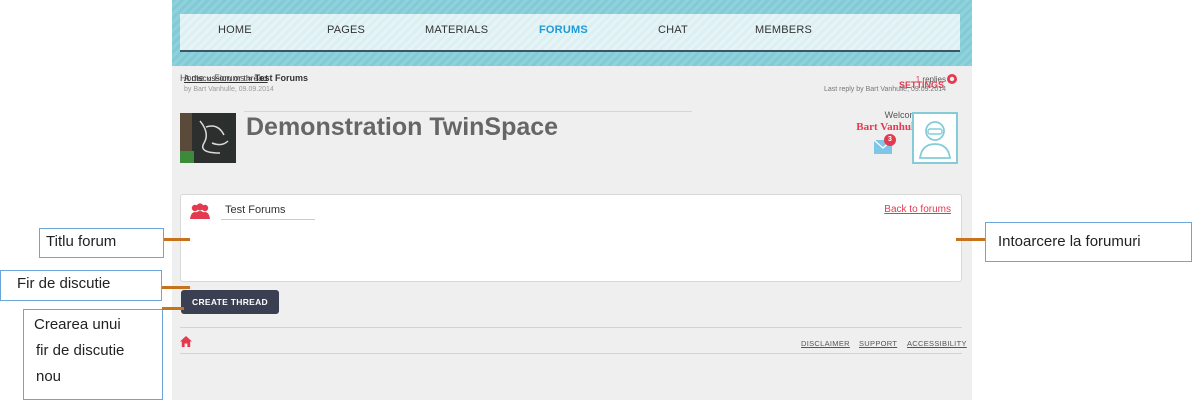 This screenshot has height=400, width=1192. I want to click on replies-count: 1, so click(918, 79).